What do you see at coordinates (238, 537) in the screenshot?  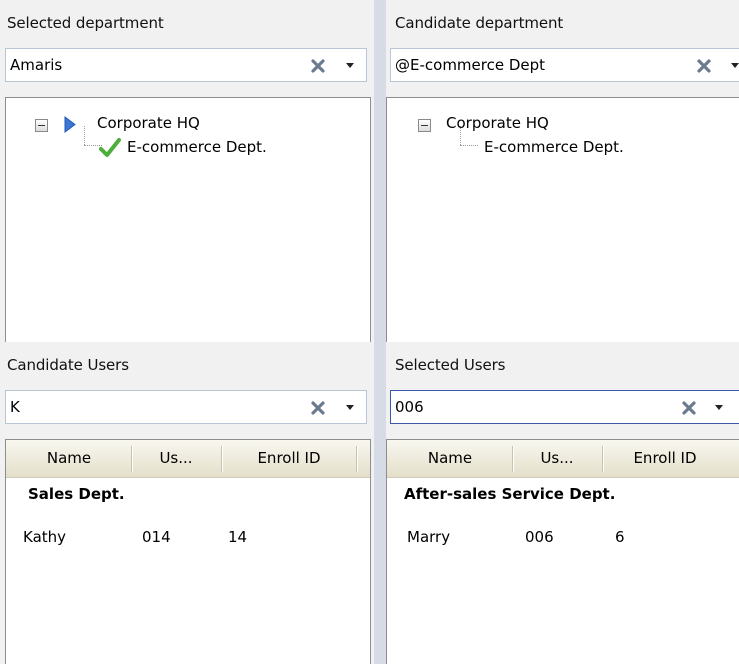 I see `cell-enroll-id: 14` at bounding box center [238, 537].